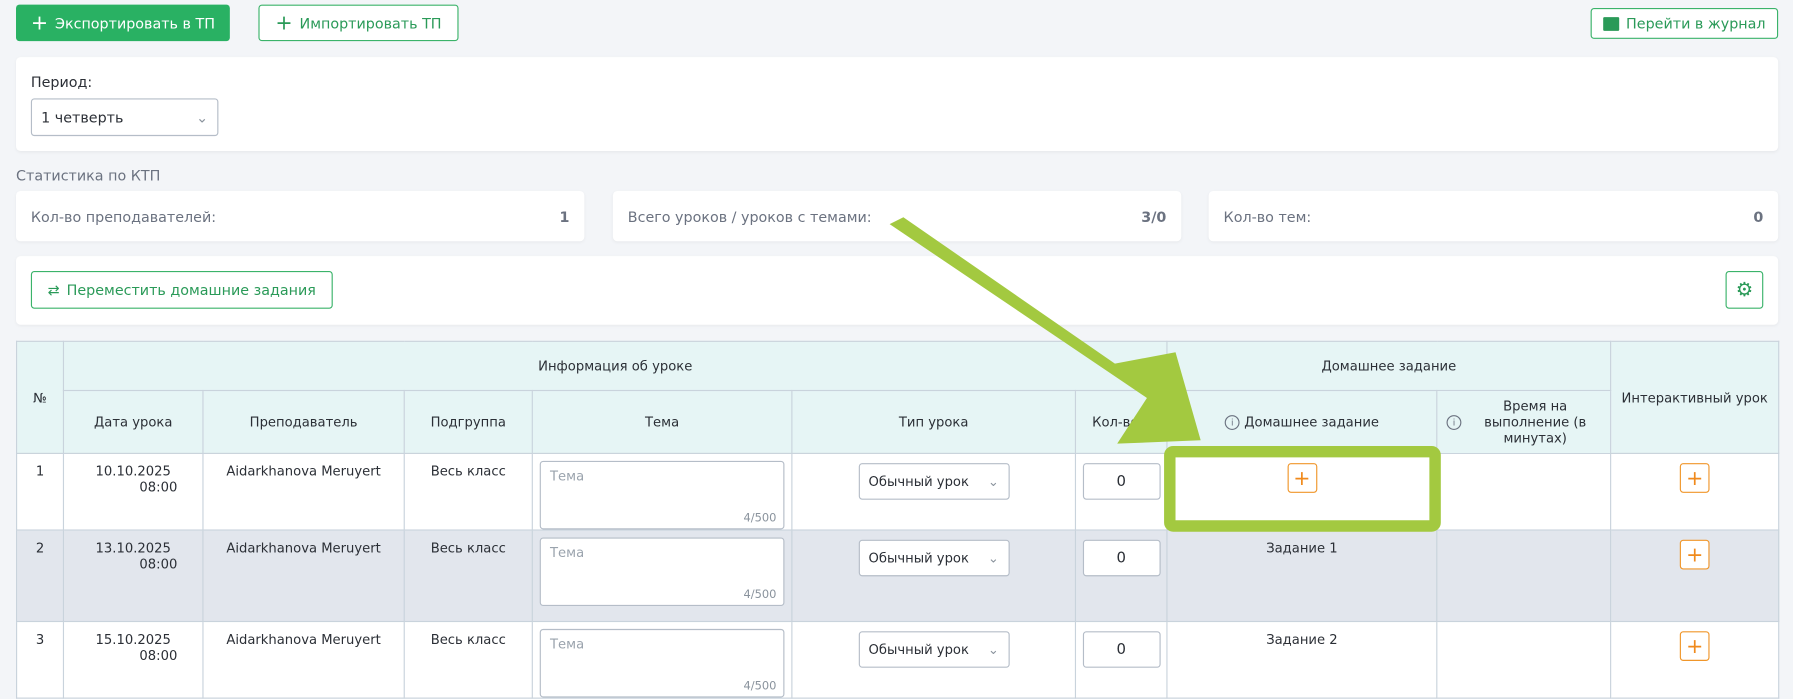 The height and width of the screenshot is (699, 1793). I want to click on annotation-highlight-box, so click(1302, 488).